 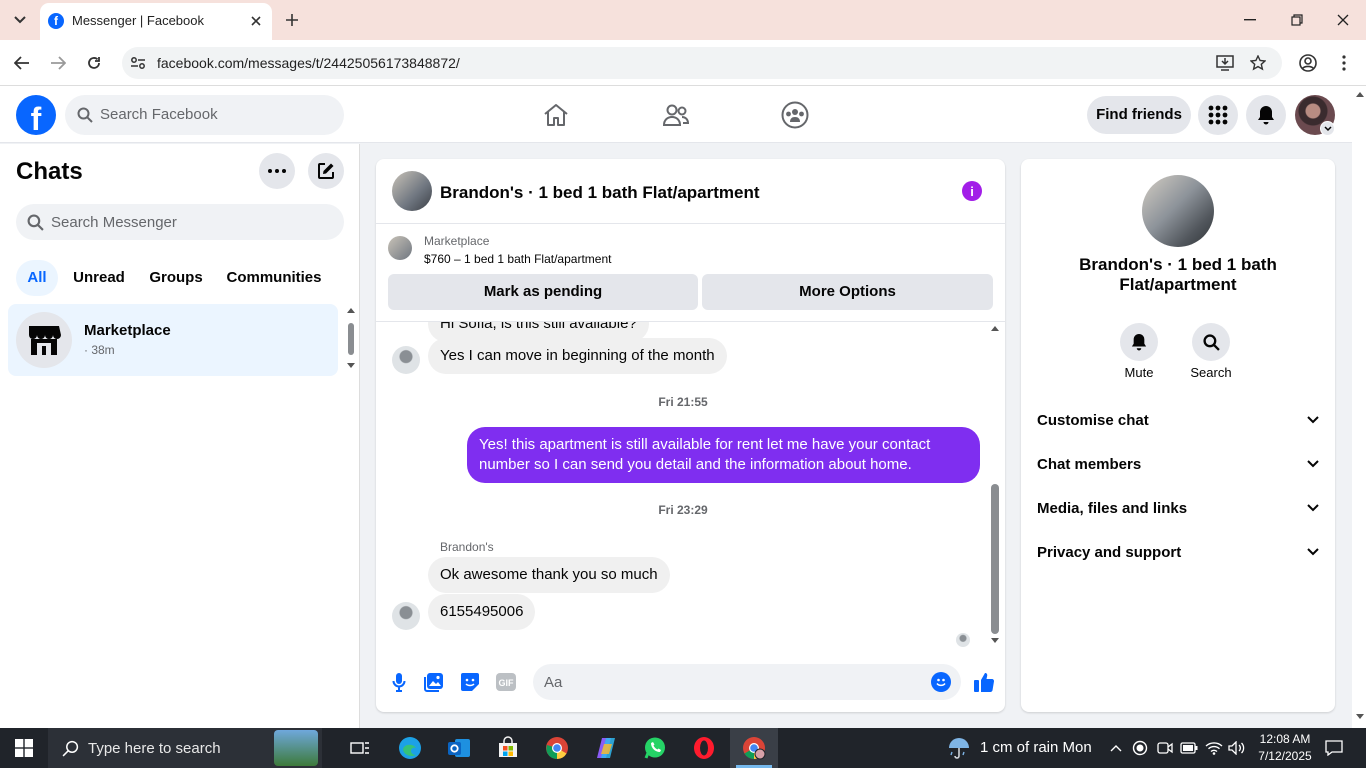 I want to click on facebook-search-input: Search Facebook, so click(x=204, y=115).